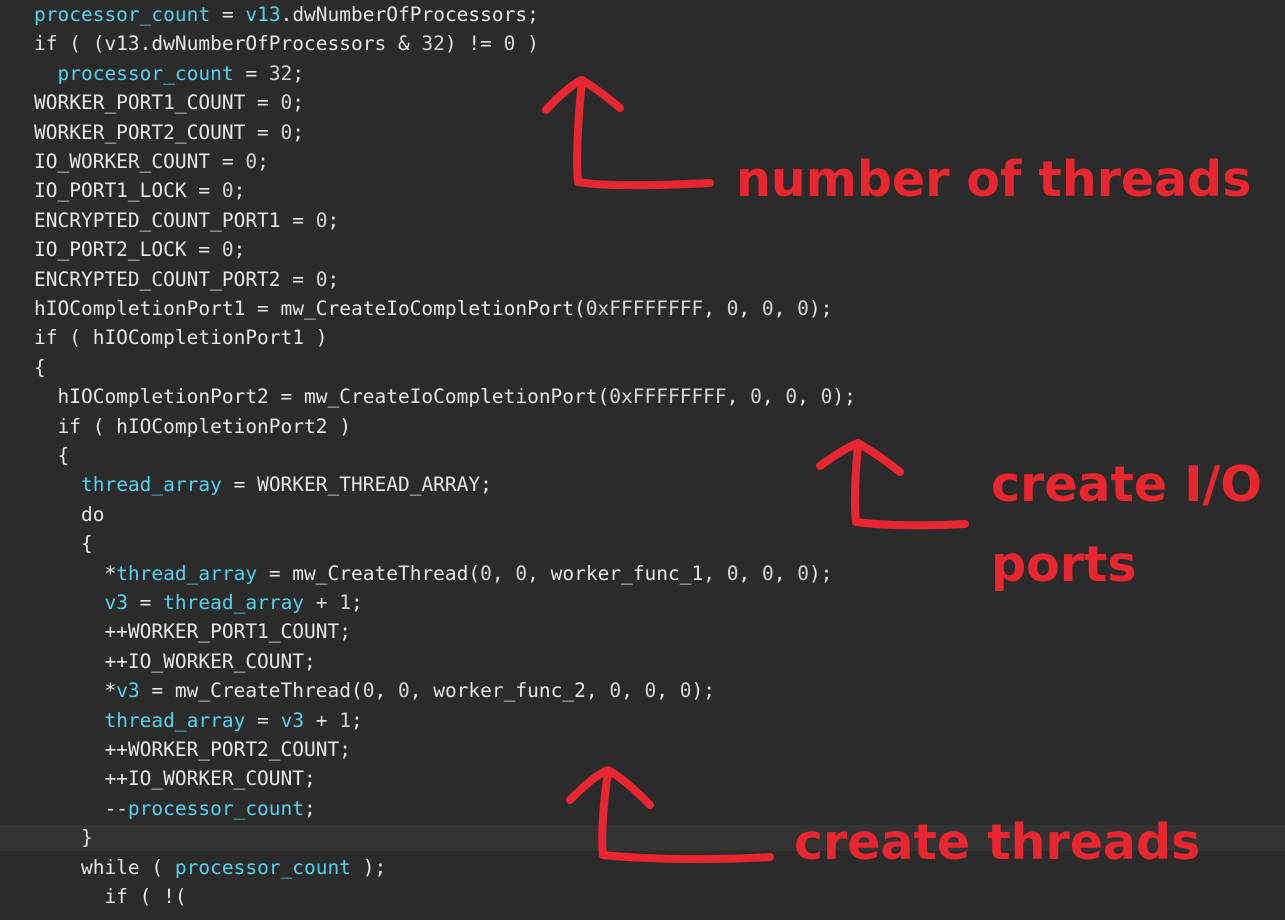 The width and height of the screenshot is (1285, 920). I want to click on code-text: ENCRYPTED_COUNT_PORT1 =, so click(175, 220).